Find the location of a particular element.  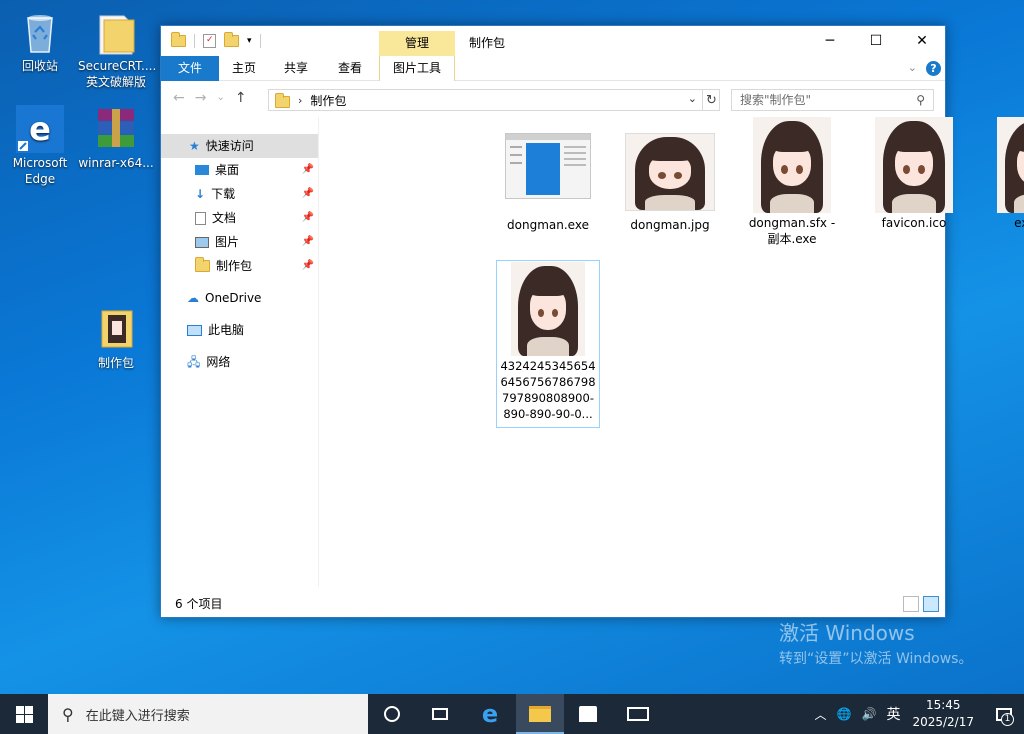

watermark-subtitle: 转到“设置”以激活 Windows。 is located at coordinates (876, 659).